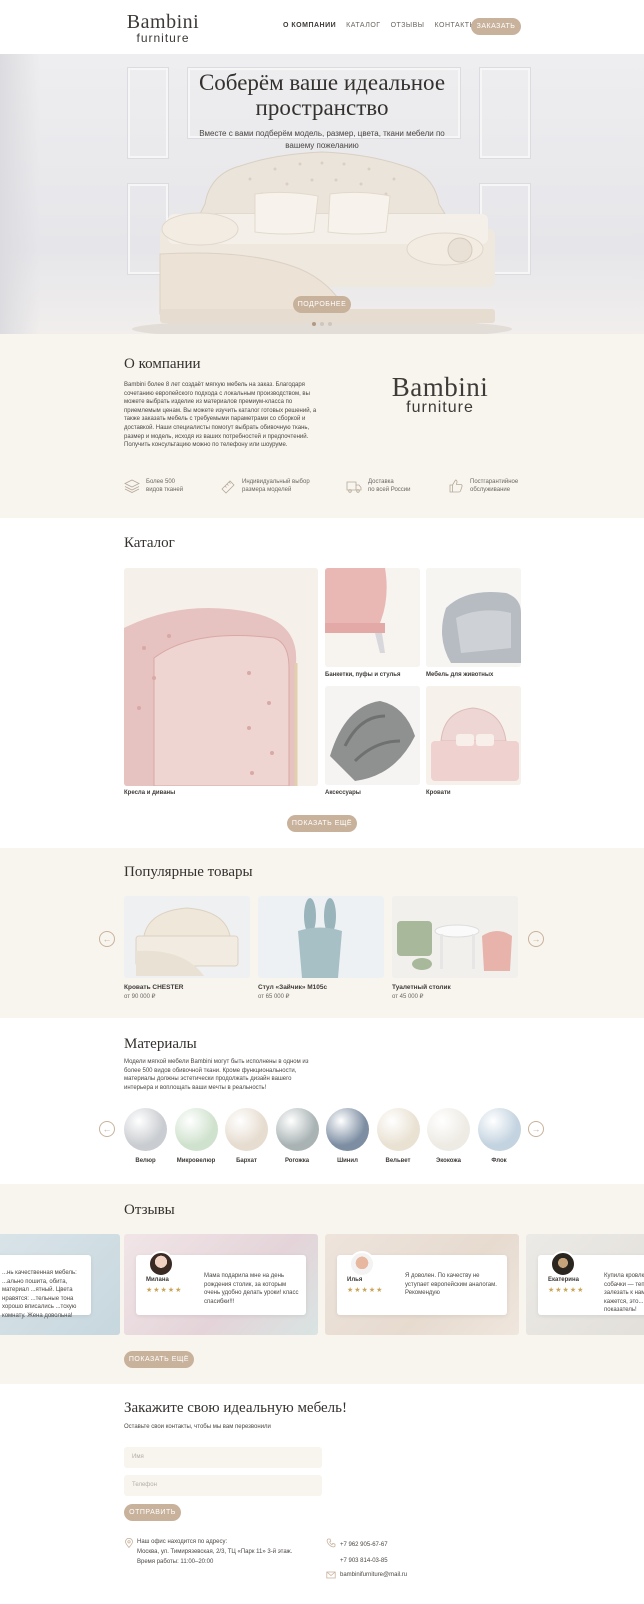 This screenshot has width=644, height=1604. I want to click on popular-title: Популярные товары, so click(188, 872).